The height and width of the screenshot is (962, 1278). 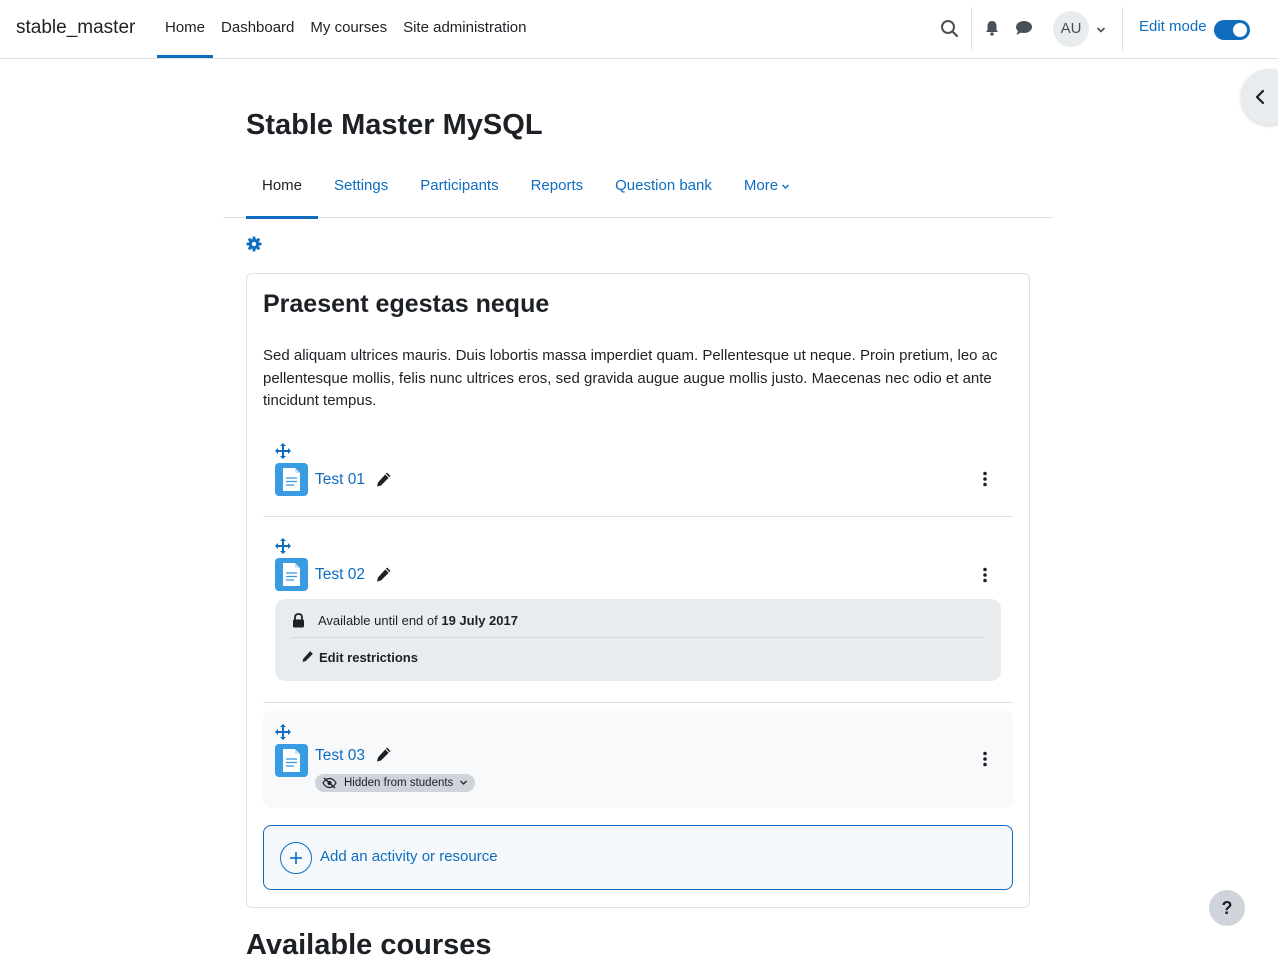 I want to click on edit-mode-toggle, so click(x=1232, y=30).